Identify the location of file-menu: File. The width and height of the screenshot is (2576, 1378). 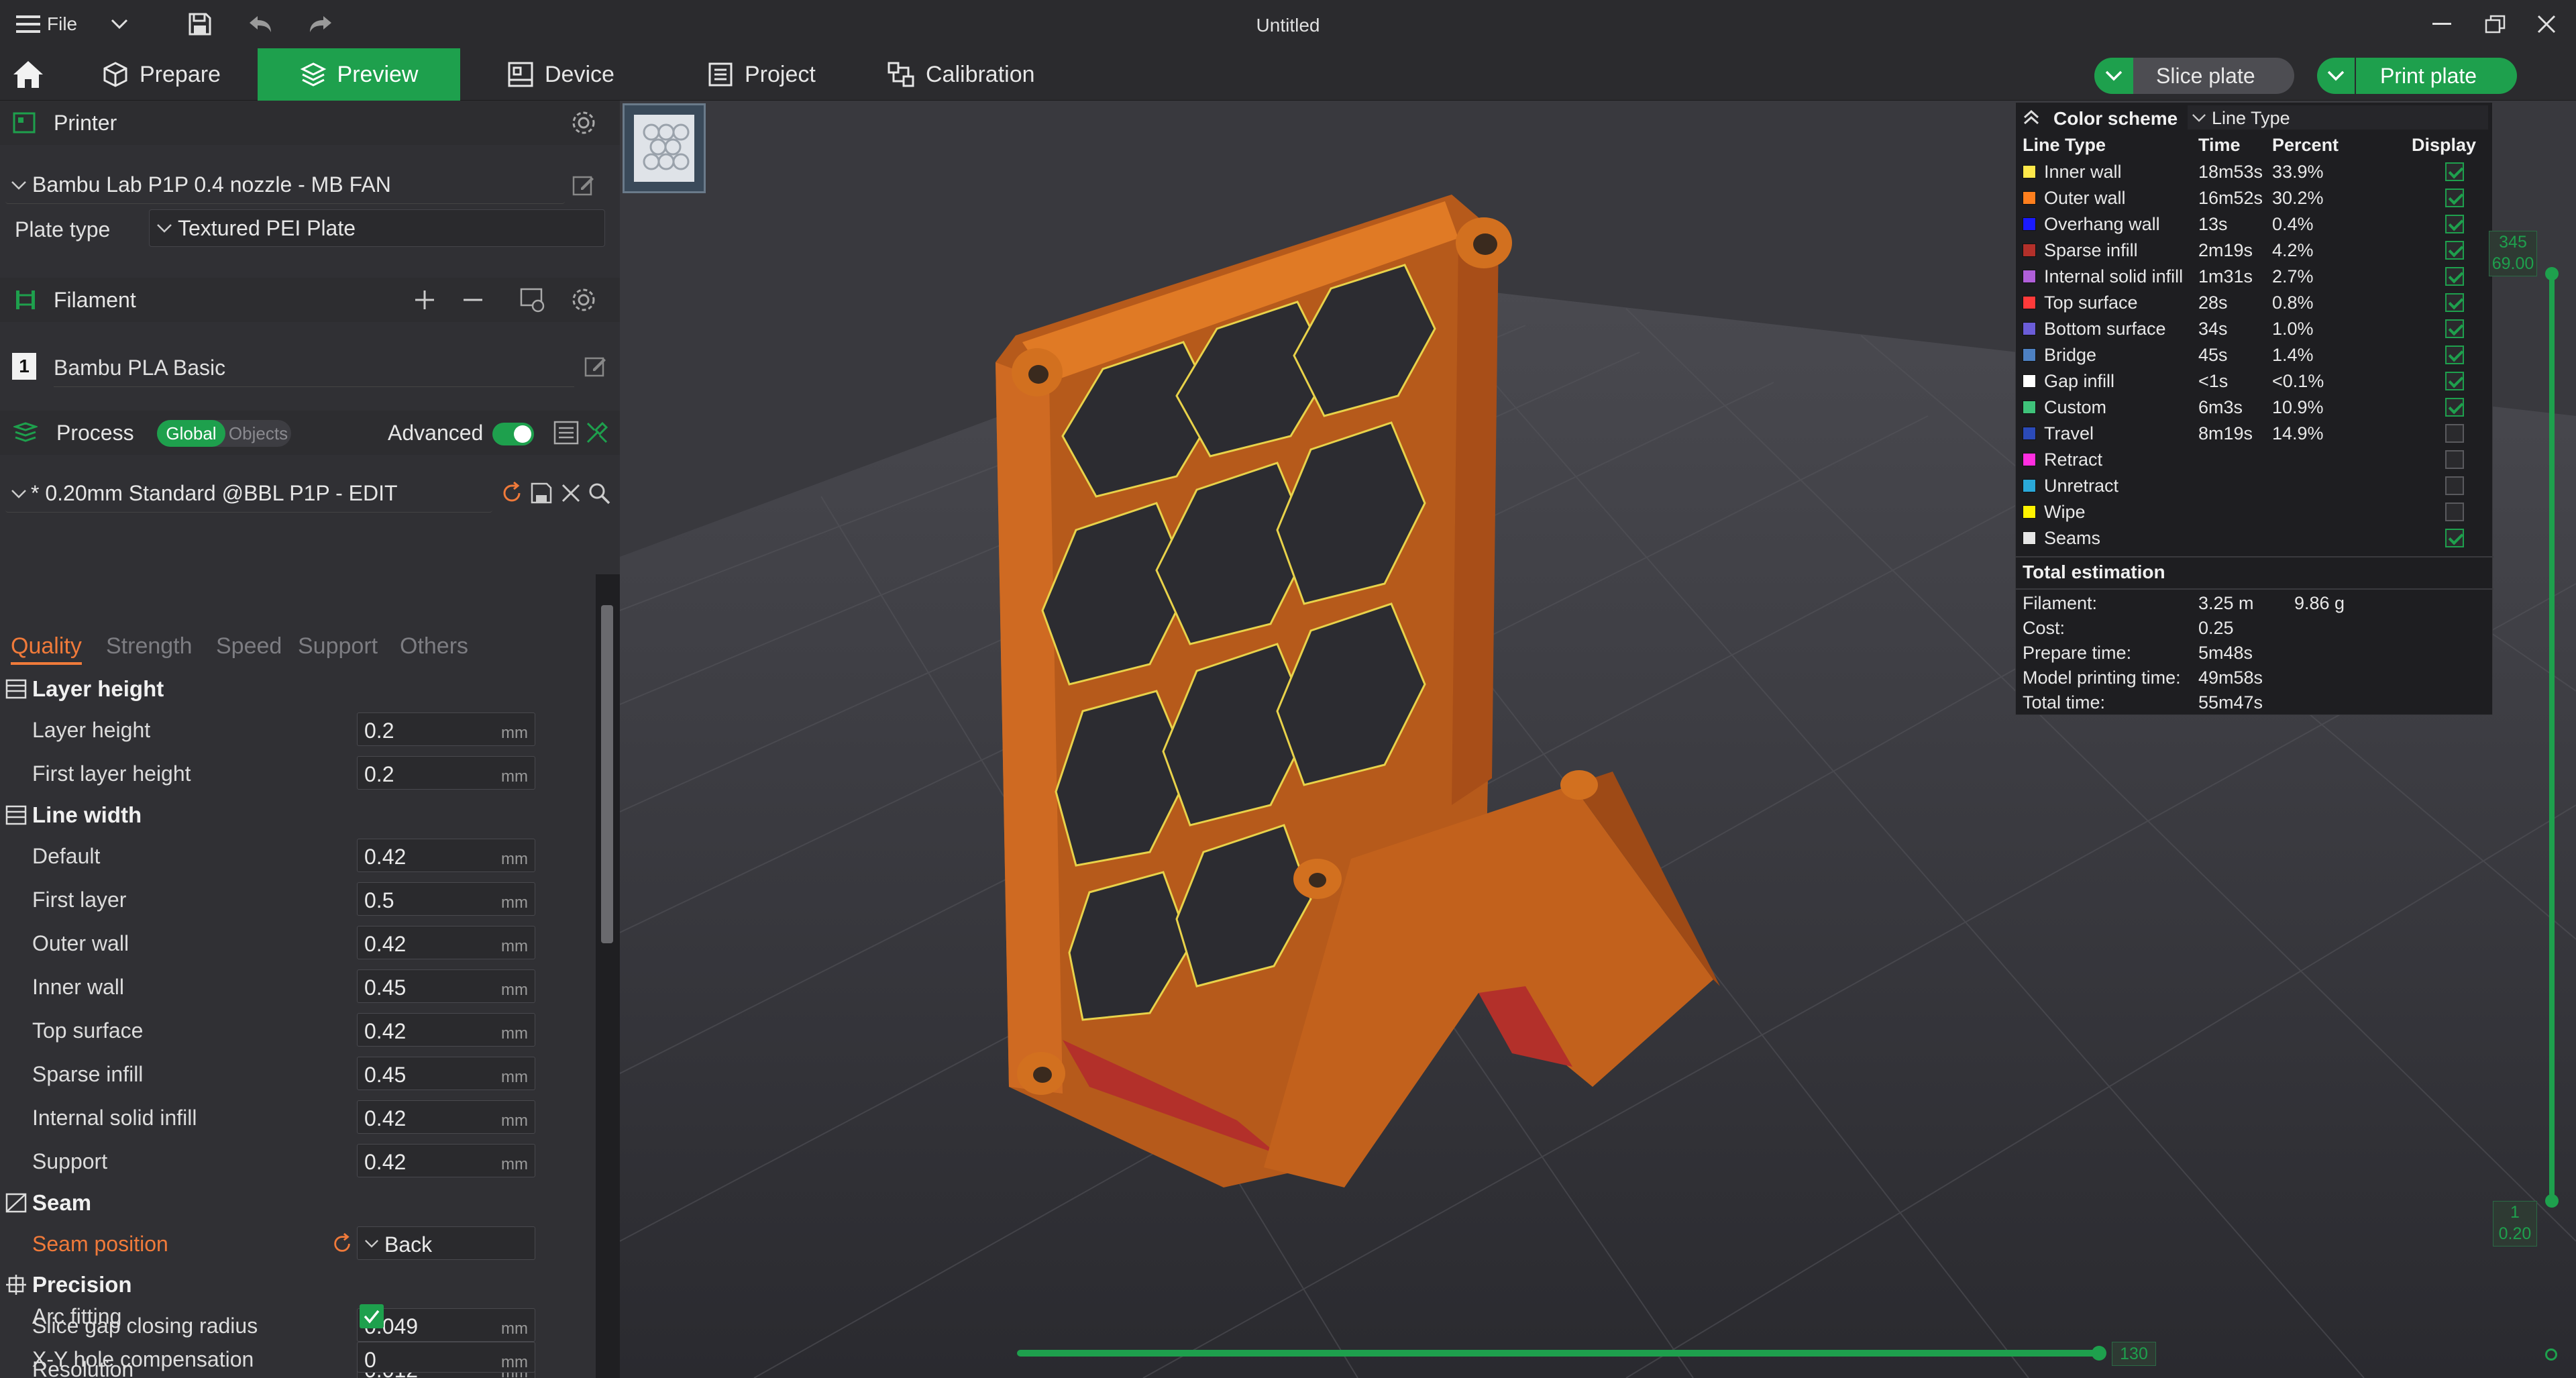
(62, 24).